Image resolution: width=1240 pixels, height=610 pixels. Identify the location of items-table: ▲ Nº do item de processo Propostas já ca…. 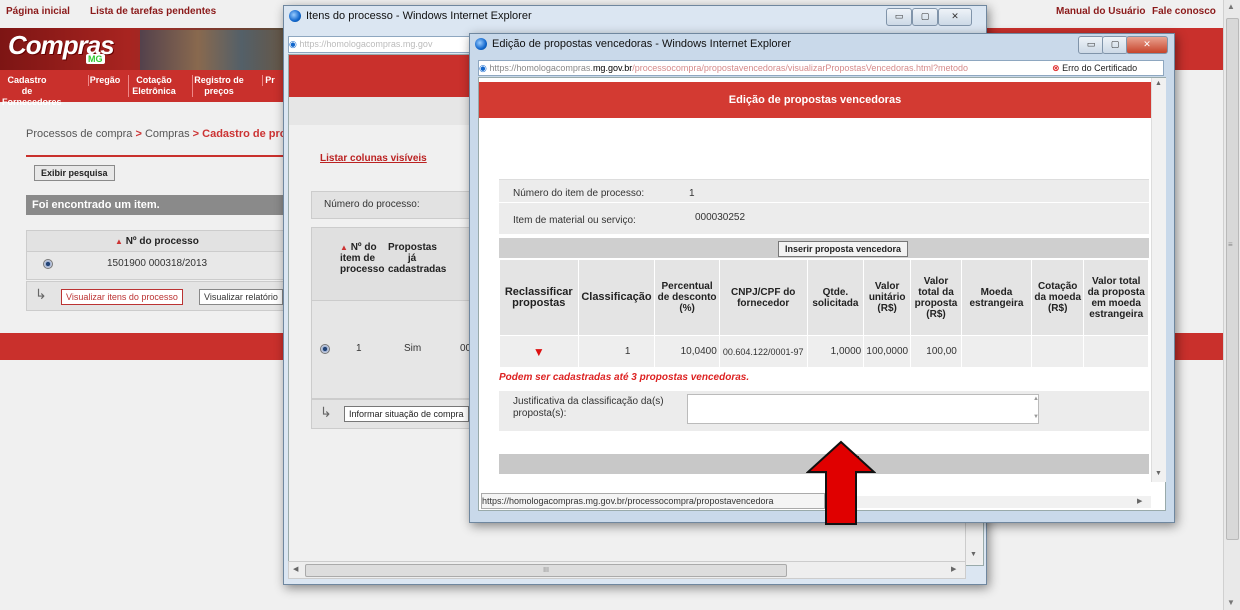
(392, 313).